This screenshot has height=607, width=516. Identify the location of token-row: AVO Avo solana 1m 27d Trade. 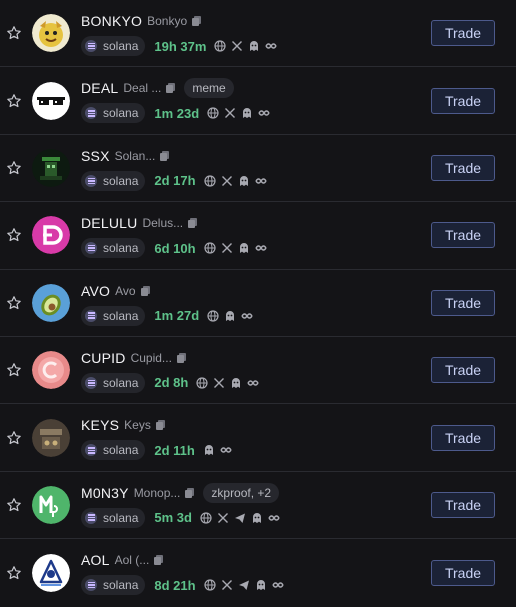
(258, 303).